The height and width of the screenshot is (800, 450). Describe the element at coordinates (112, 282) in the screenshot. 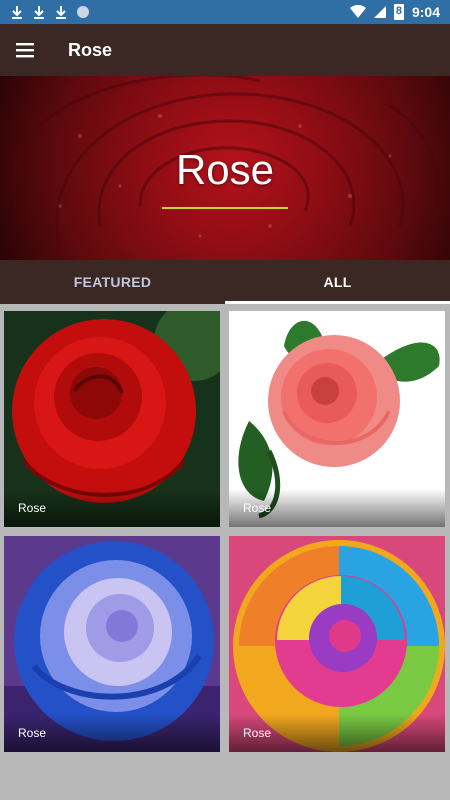

I see `tab-featured: FEATURED` at that location.